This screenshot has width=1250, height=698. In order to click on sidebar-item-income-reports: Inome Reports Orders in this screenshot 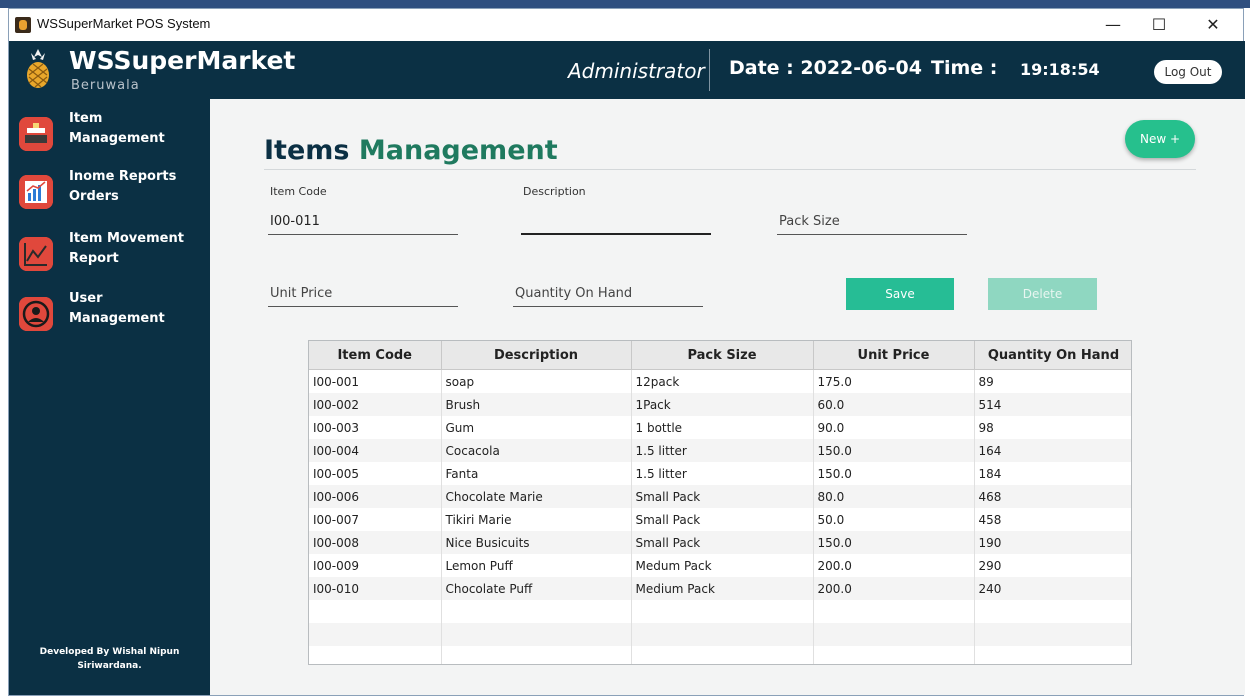, I will do `click(109, 192)`.